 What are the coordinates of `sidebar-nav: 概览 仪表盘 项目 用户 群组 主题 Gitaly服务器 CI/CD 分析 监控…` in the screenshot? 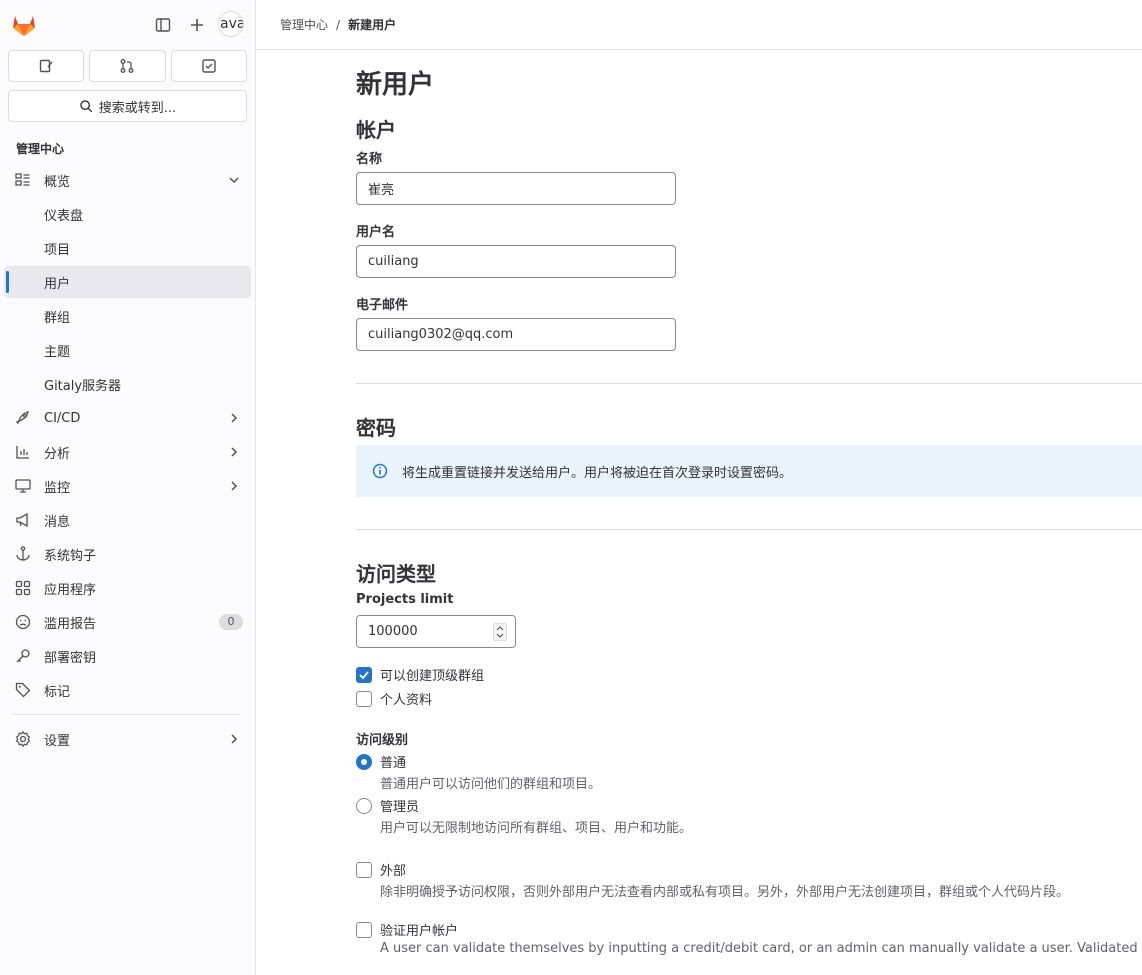 It's located at (127, 460).